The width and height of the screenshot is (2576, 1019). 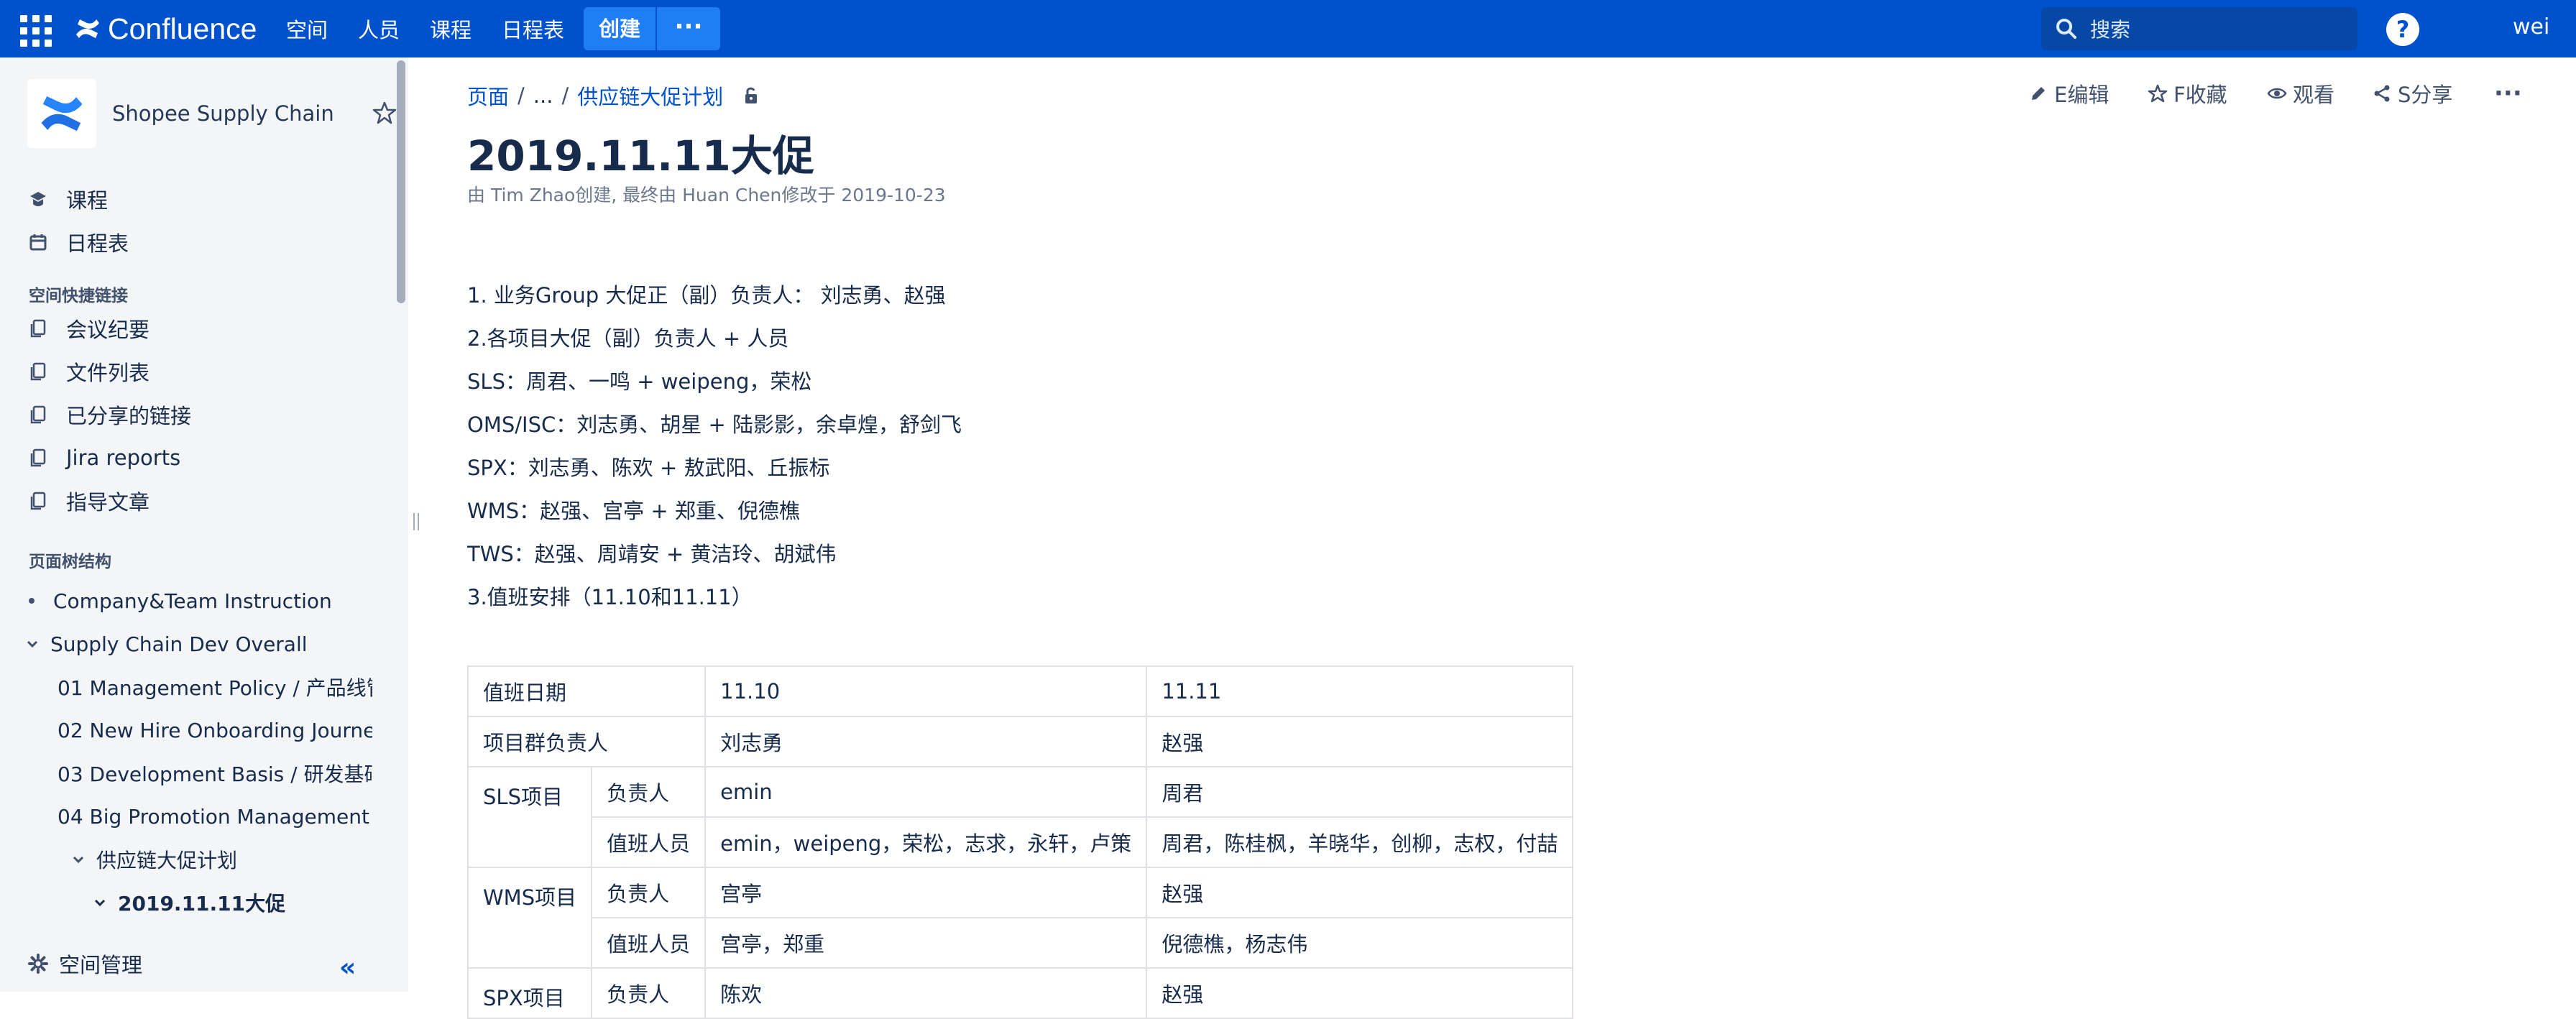 I want to click on shortcut-meeting-notes: 会议纪要, so click(x=88, y=328).